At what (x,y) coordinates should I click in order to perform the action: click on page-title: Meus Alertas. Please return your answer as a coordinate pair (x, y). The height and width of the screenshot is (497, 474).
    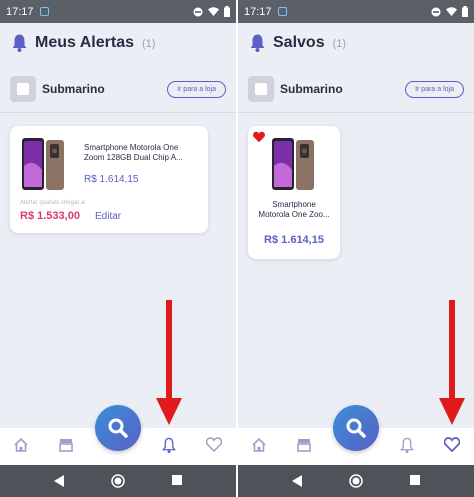
    Looking at the image, I should click on (84, 42).